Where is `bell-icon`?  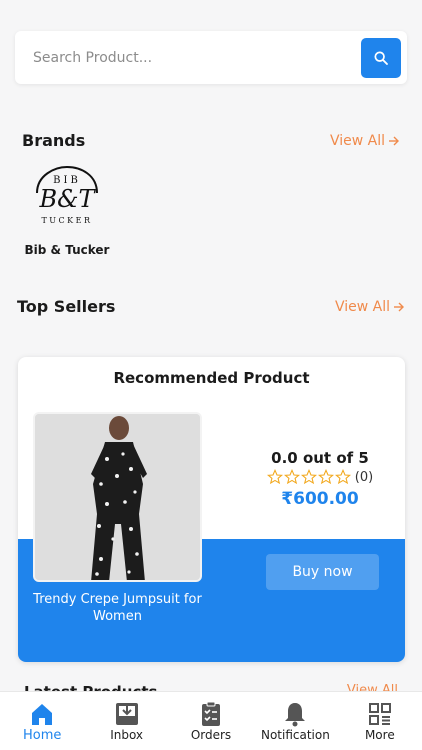 bell-icon is located at coordinates (295, 715).